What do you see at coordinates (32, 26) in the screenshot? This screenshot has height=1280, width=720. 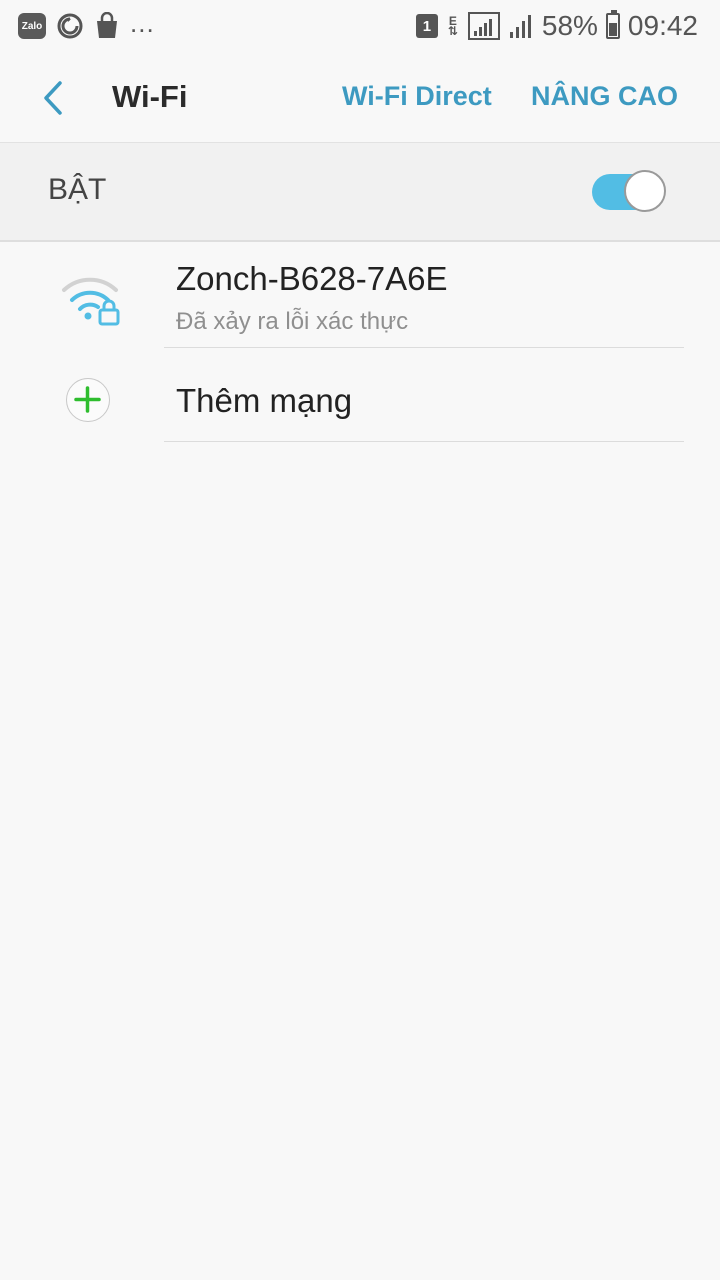 I see `zalo-icon: Zalo` at bounding box center [32, 26].